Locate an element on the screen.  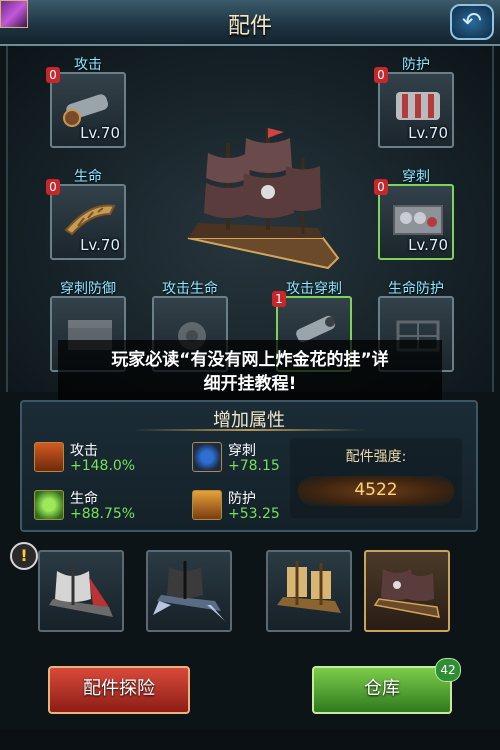
shell-crate-icon is located at coordinates (418, 220).